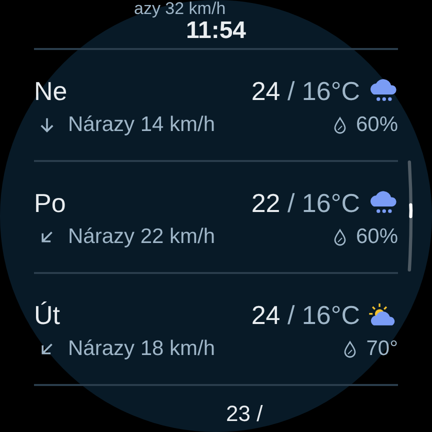  What do you see at coordinates (50, 203) in the screenshot?
I see `day-label: Po` at bounding box center [50, 203].